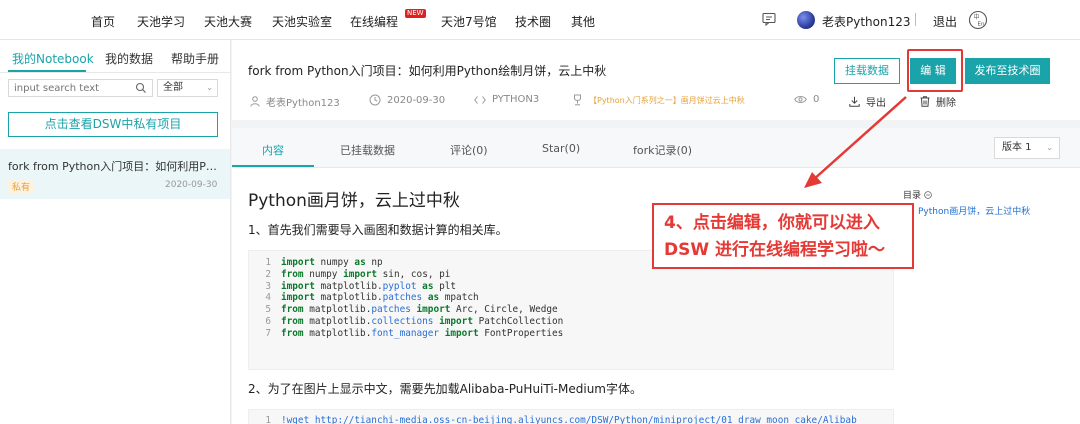  What do you see at coordinates (141, 88) in the screenshot?
I see `search-icon` at bounding box center [141, 88].